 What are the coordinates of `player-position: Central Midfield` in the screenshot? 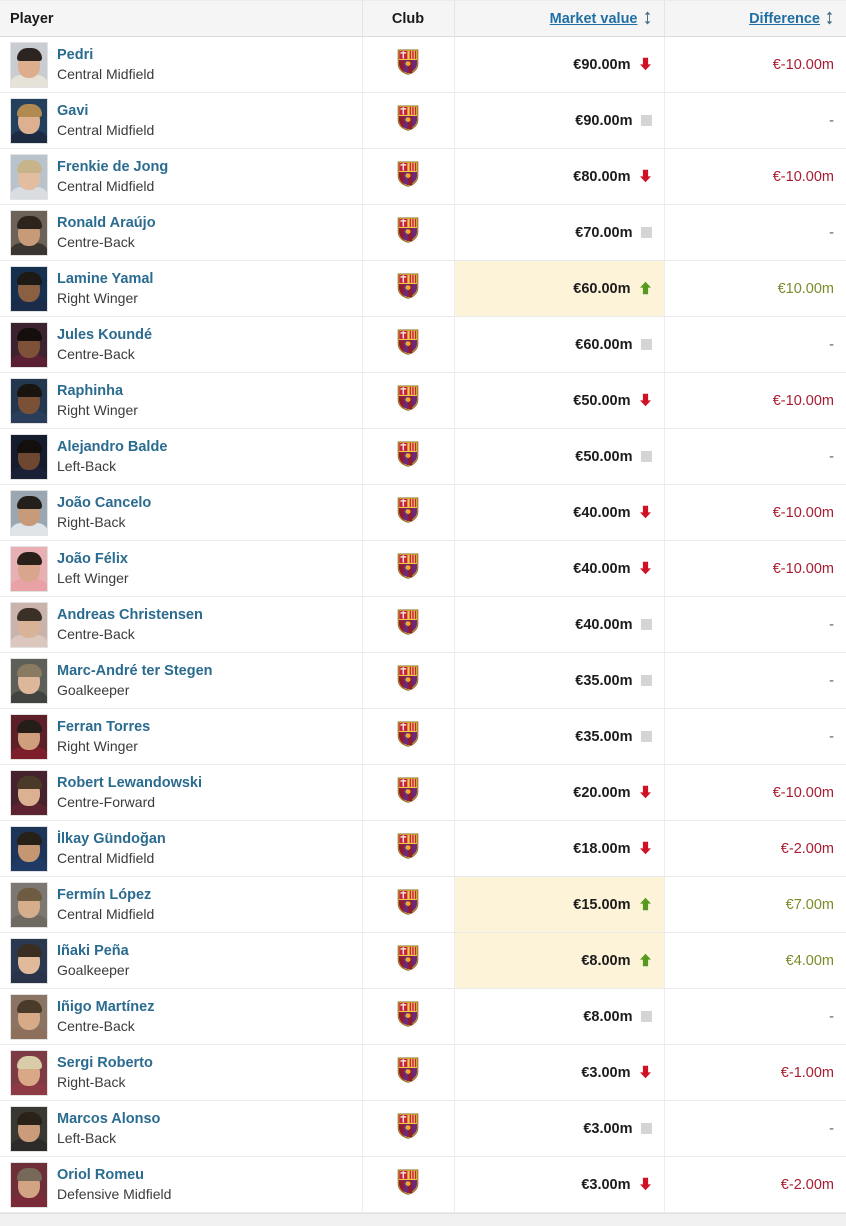 It's located at (106, 913).